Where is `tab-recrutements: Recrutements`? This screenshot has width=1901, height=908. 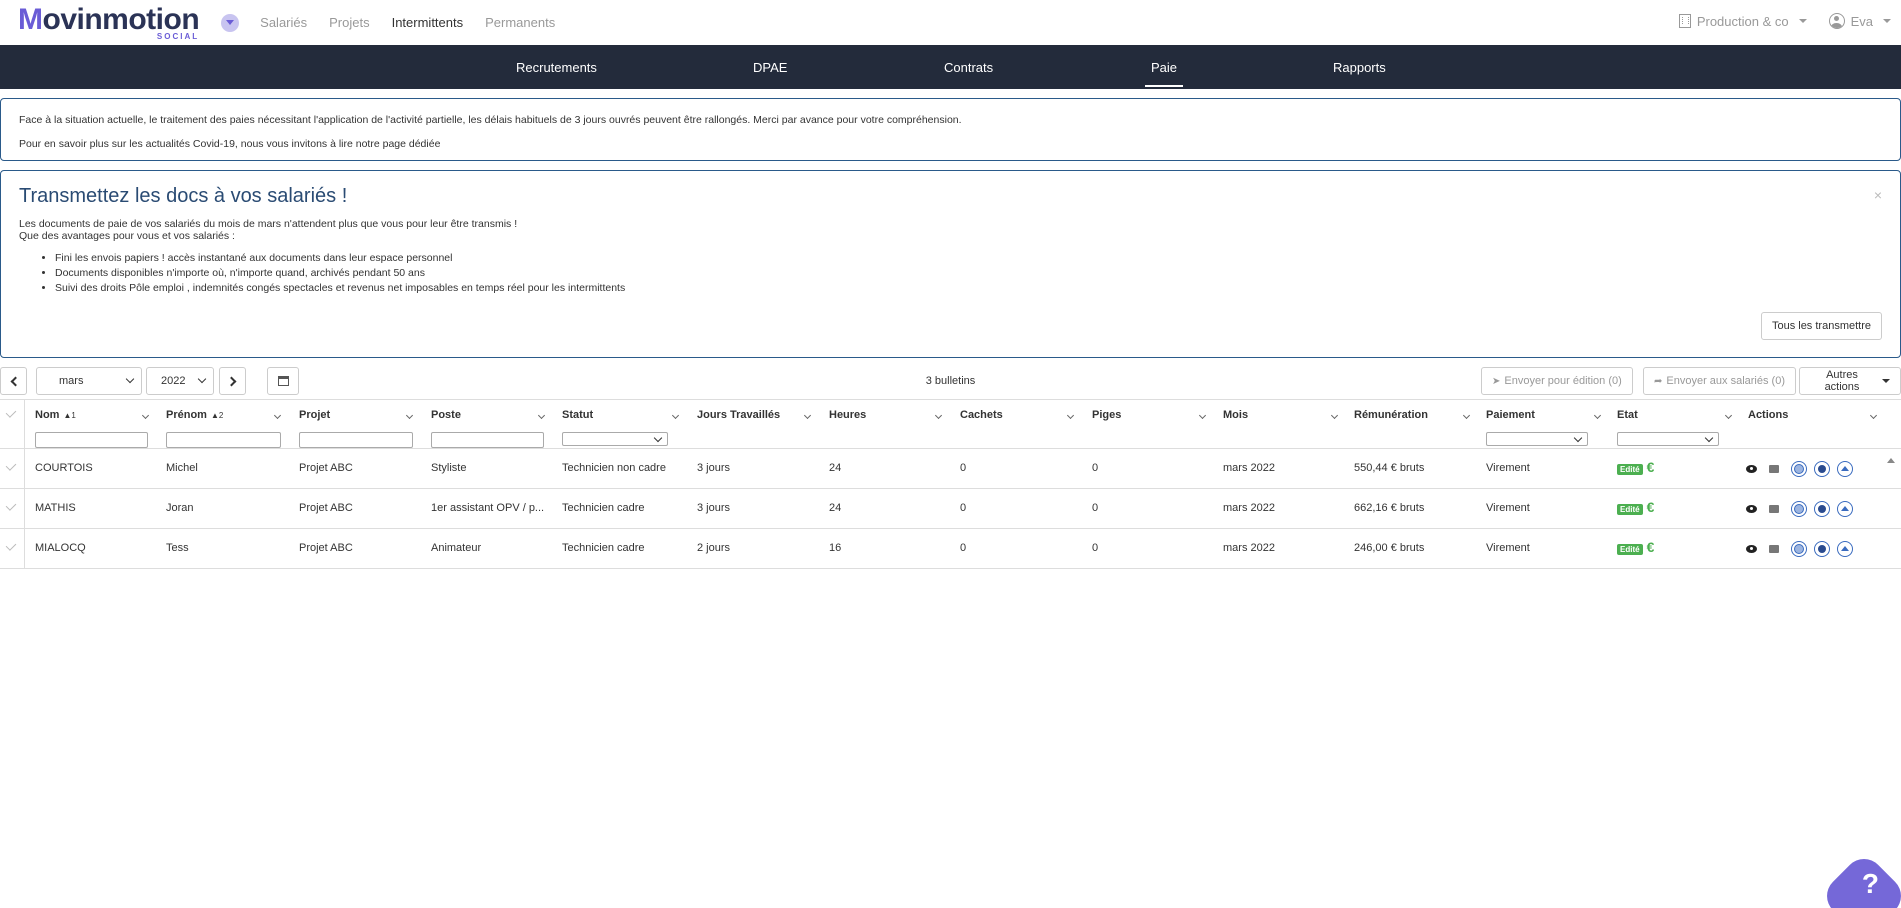
tab-recrutements: Recrutements is located at coordinates (556, 67).